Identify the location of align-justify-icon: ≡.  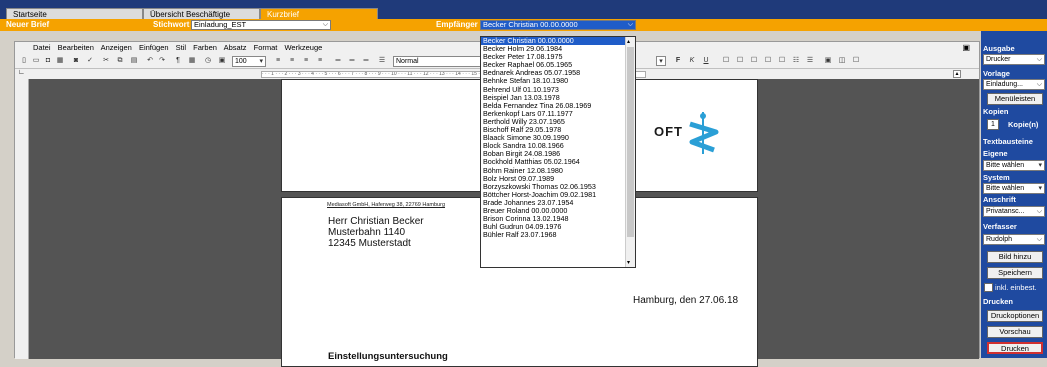
(320, 61).